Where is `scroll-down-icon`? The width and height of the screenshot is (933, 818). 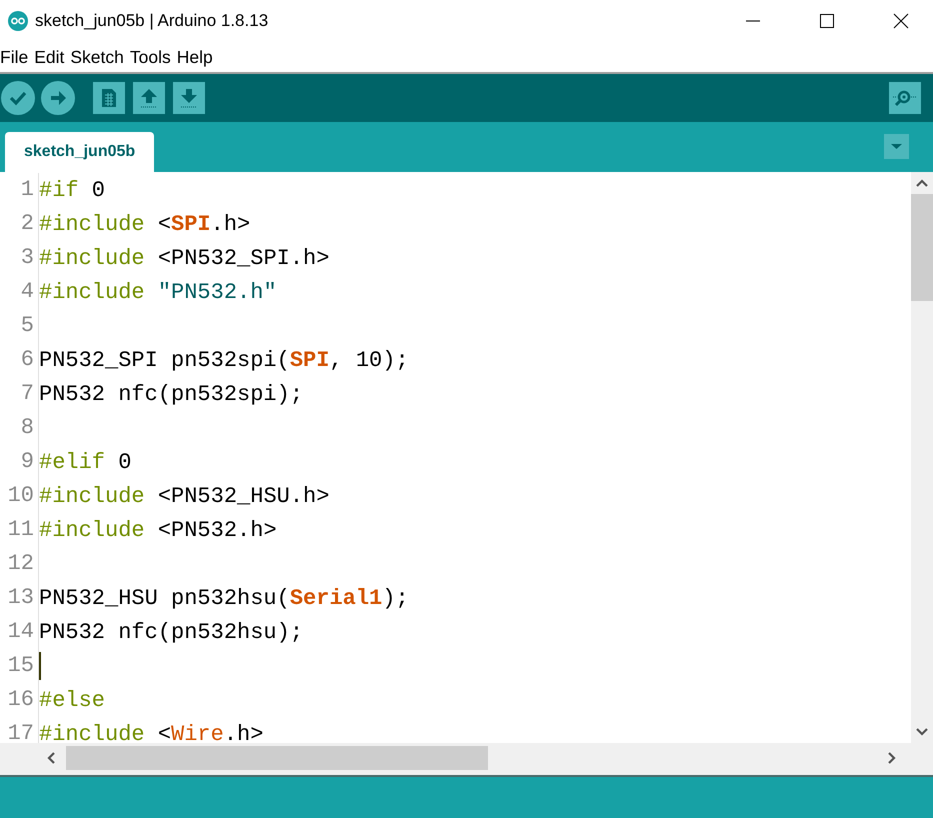 scroll-down-icon is located at coordinates (922, 732).